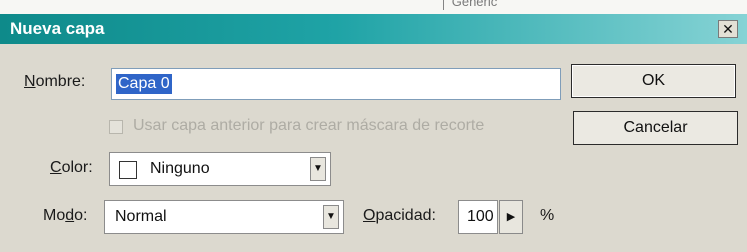 Image resolution: width=747 pixels, height=252 pixels. What do you see at coordinates (116, 127) in the screenshot?
I see `clipping-mask-checkbox` at bounding box center [116, 127].